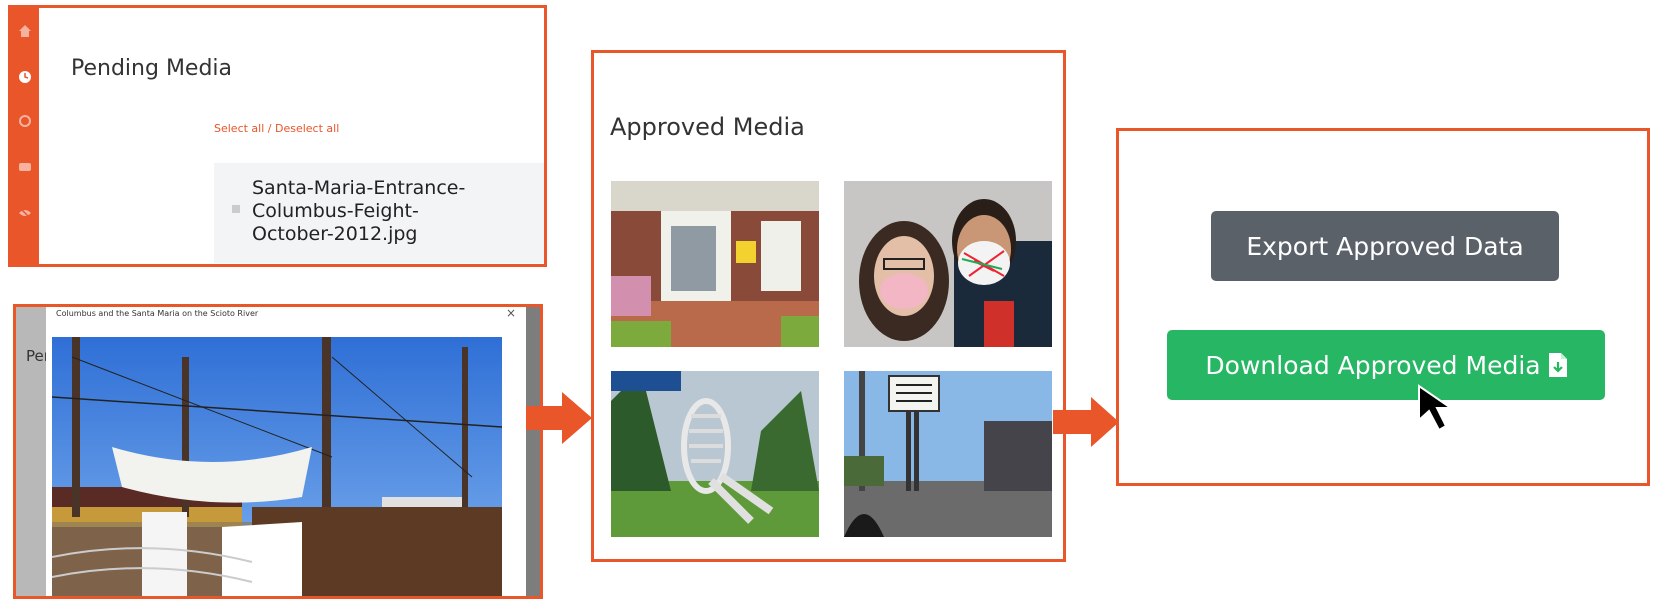 The width and height of the screenshot is (1653, 599). Describe the element at coordinates (715, 264) in the screenshot. I see `porch-photo` at that location.